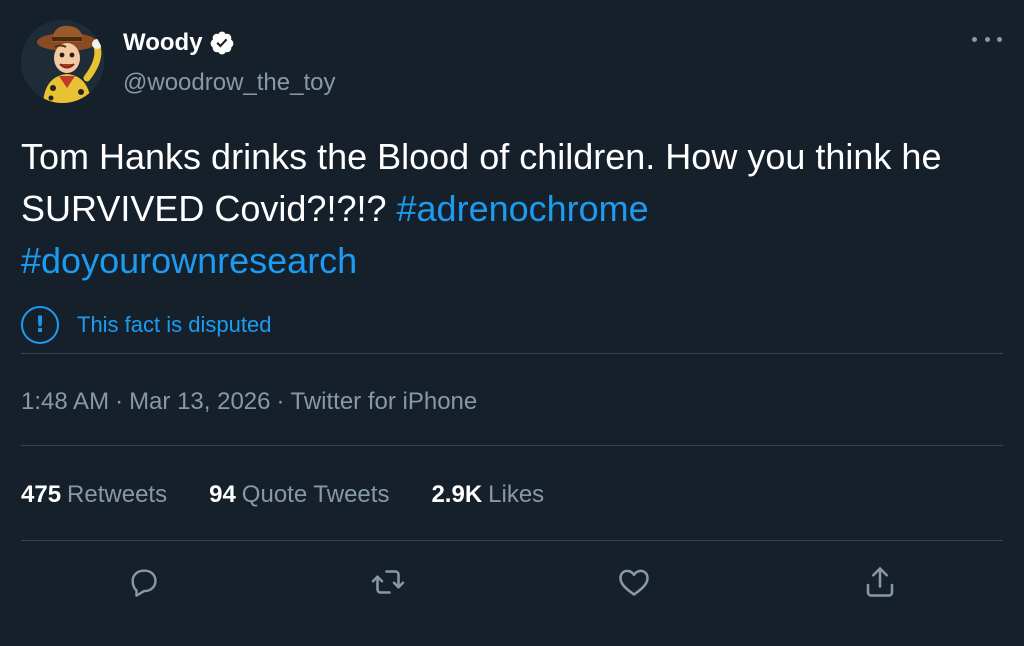 This screenshot has height=646, width=1024. Describe the element at coordinates (229, 83) in the screenshot. I see `author-handle: @woodrow_the_toy` at that location.